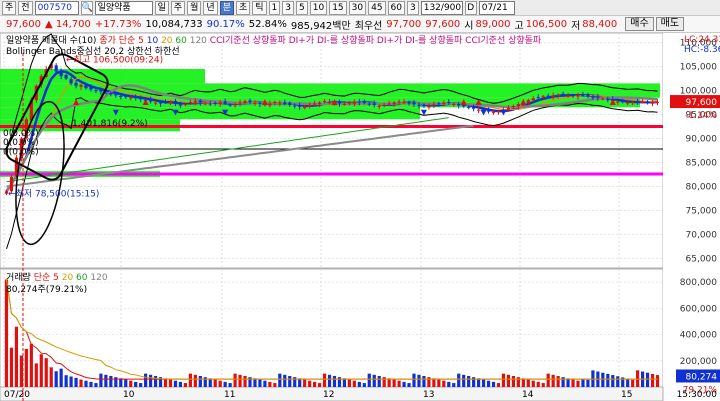 The width and height of the screenshot is (720, 401). Describe the element at coordinates (338, 7) in the screenshot. I see `period-button-11: 15` at that location.